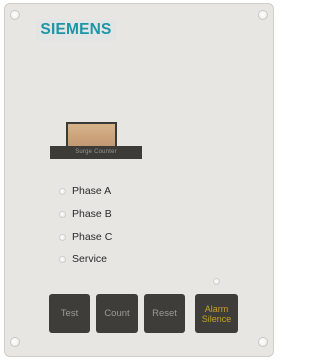 This screenshot has height=360, width=320. I want to click on screw-bottom-right-icon, so click(263, 342).